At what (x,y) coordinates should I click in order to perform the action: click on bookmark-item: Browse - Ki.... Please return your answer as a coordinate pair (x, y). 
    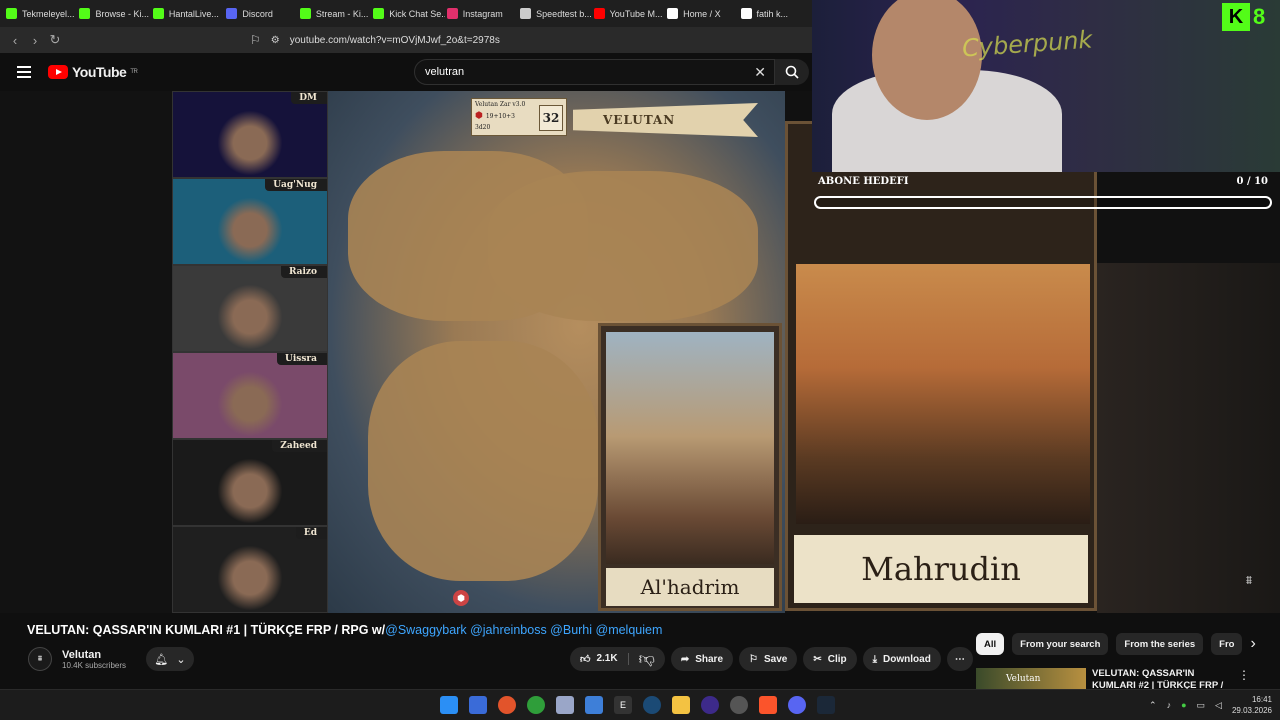
    Looking at the image, I should click on (114, 13).